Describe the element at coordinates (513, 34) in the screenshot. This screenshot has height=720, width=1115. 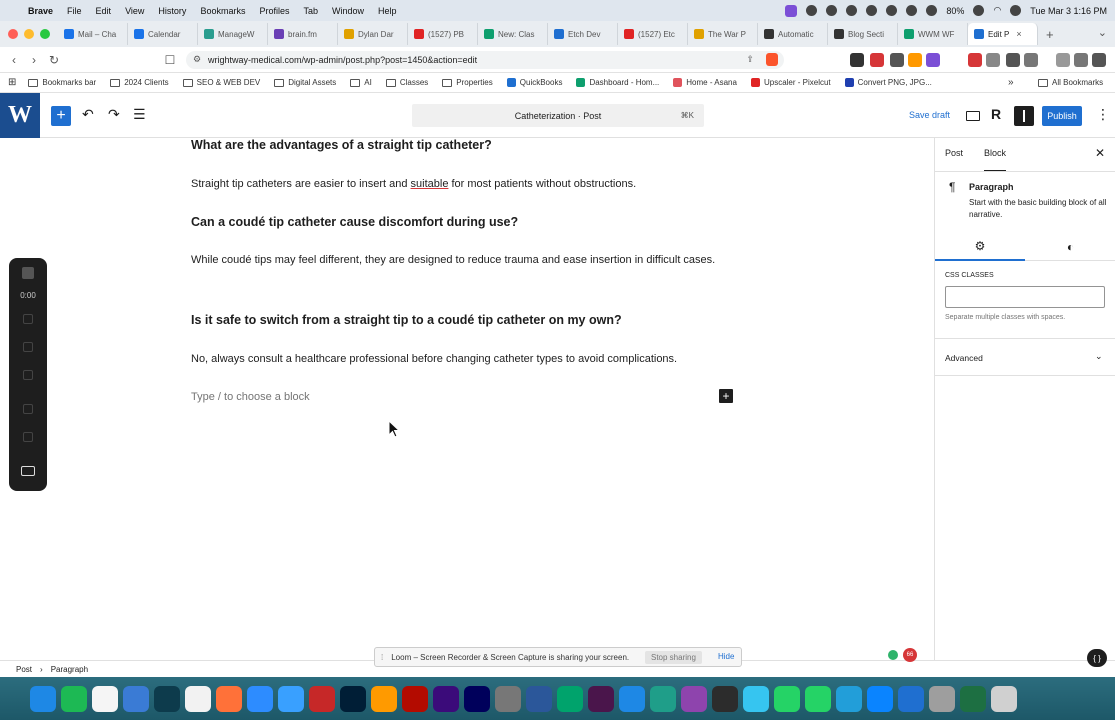
I see `browser-tab: New: Clas` at that location.